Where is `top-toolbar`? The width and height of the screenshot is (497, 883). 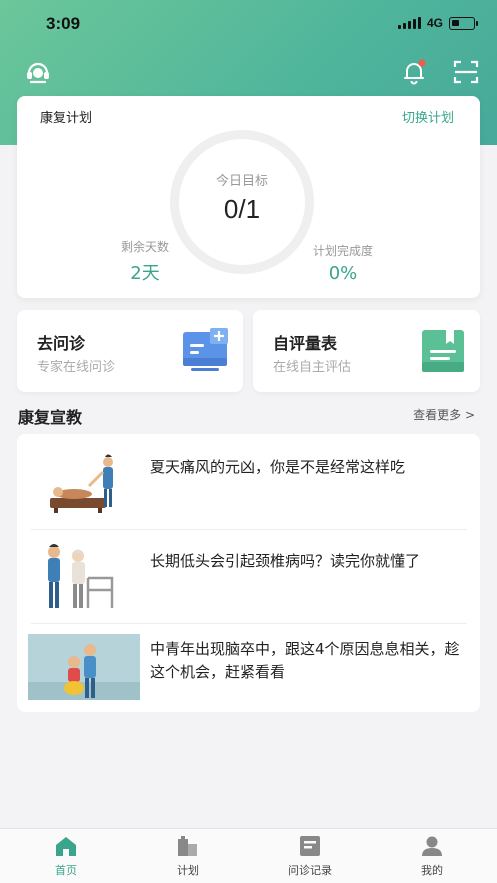
top-toolbar is located at coordinates (248, 73).